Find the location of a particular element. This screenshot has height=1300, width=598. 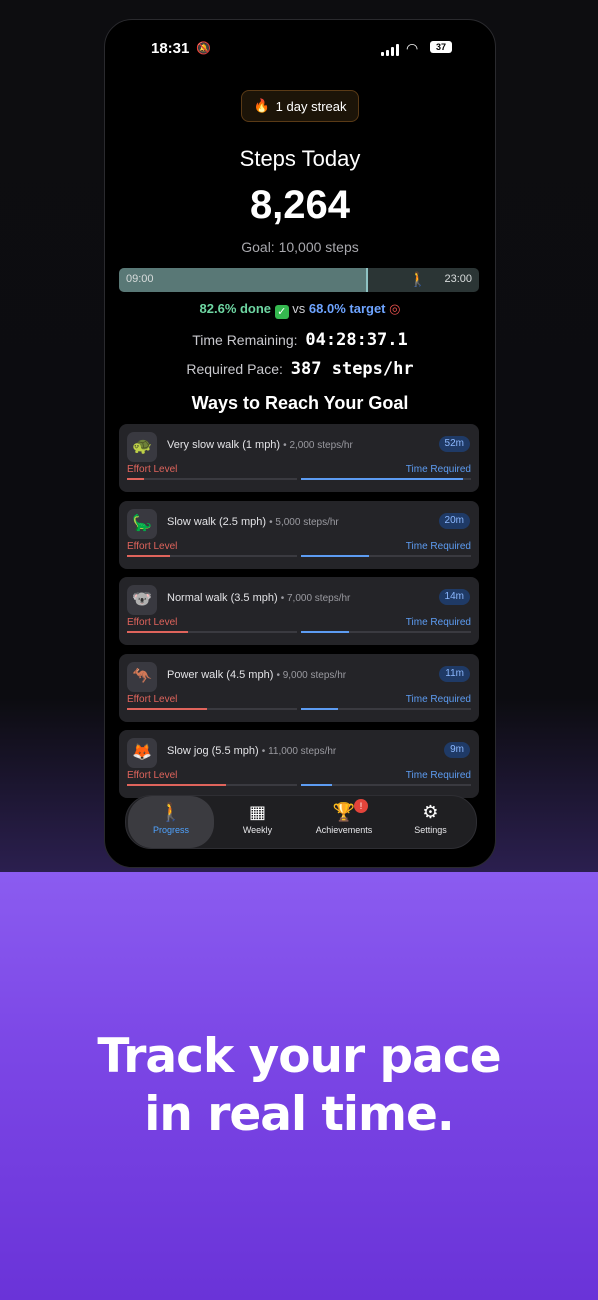

tab-achievements: 🏆 Achievements! is located at coordinates (344, 822).